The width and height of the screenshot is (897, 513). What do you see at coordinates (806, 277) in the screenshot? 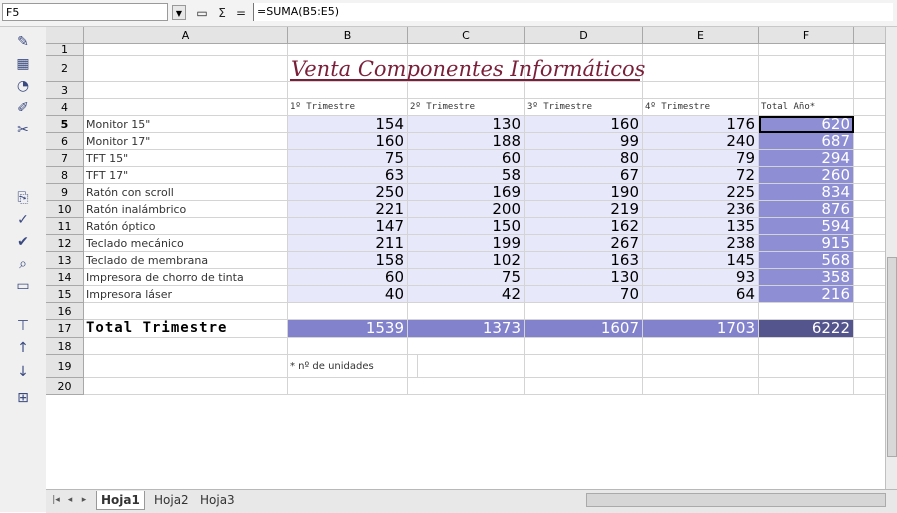
I see `year-total: 358` at bounding box center [806, 277].